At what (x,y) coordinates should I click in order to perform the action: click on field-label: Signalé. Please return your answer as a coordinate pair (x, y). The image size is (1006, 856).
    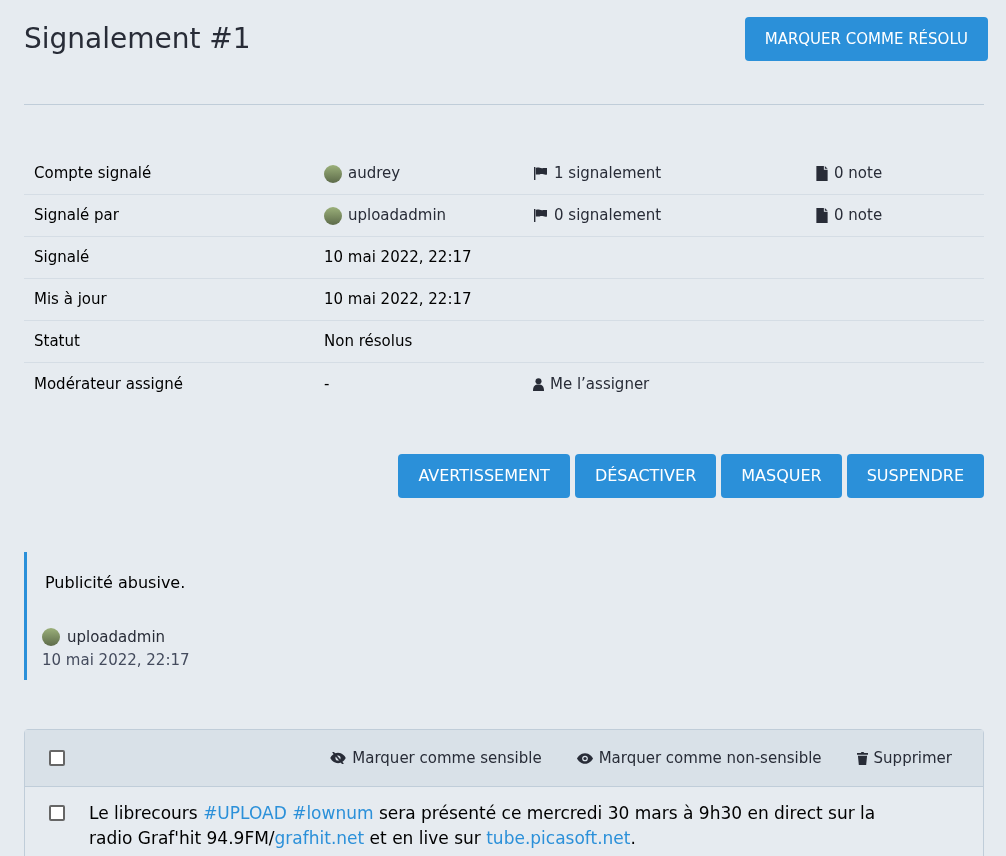
    Looking at the image, I should click on (62, 258).